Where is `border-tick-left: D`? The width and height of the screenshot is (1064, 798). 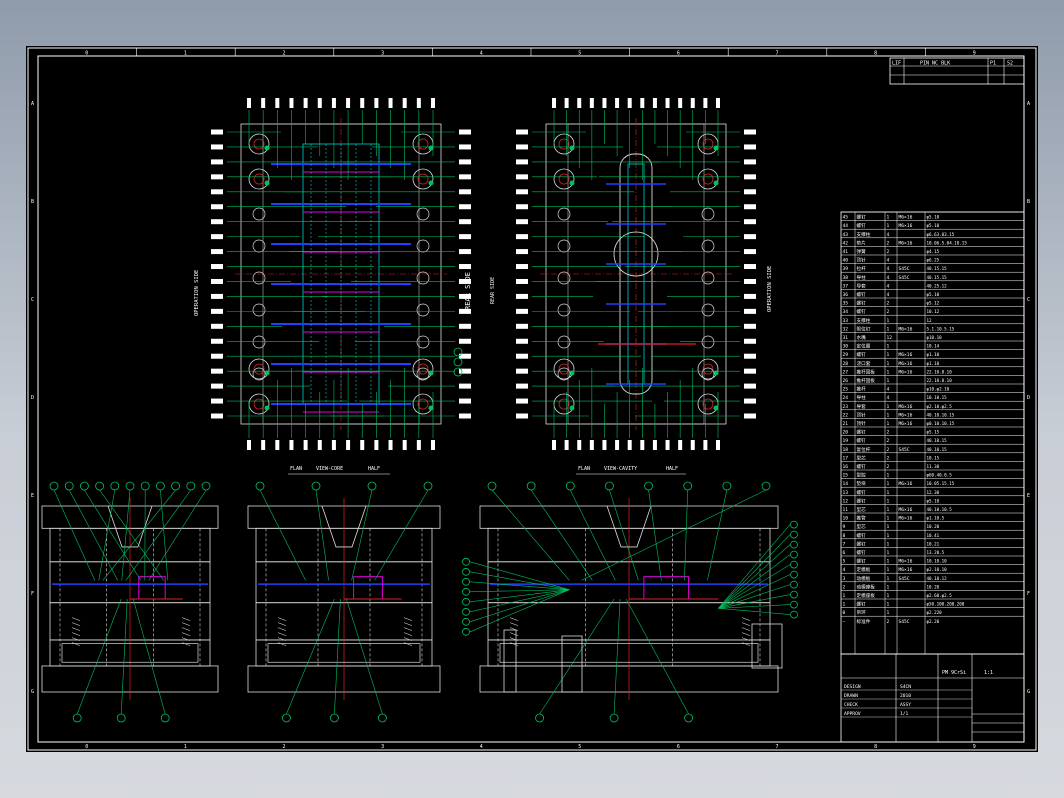
border-tick-left: D is located at coordinates (32, 398).